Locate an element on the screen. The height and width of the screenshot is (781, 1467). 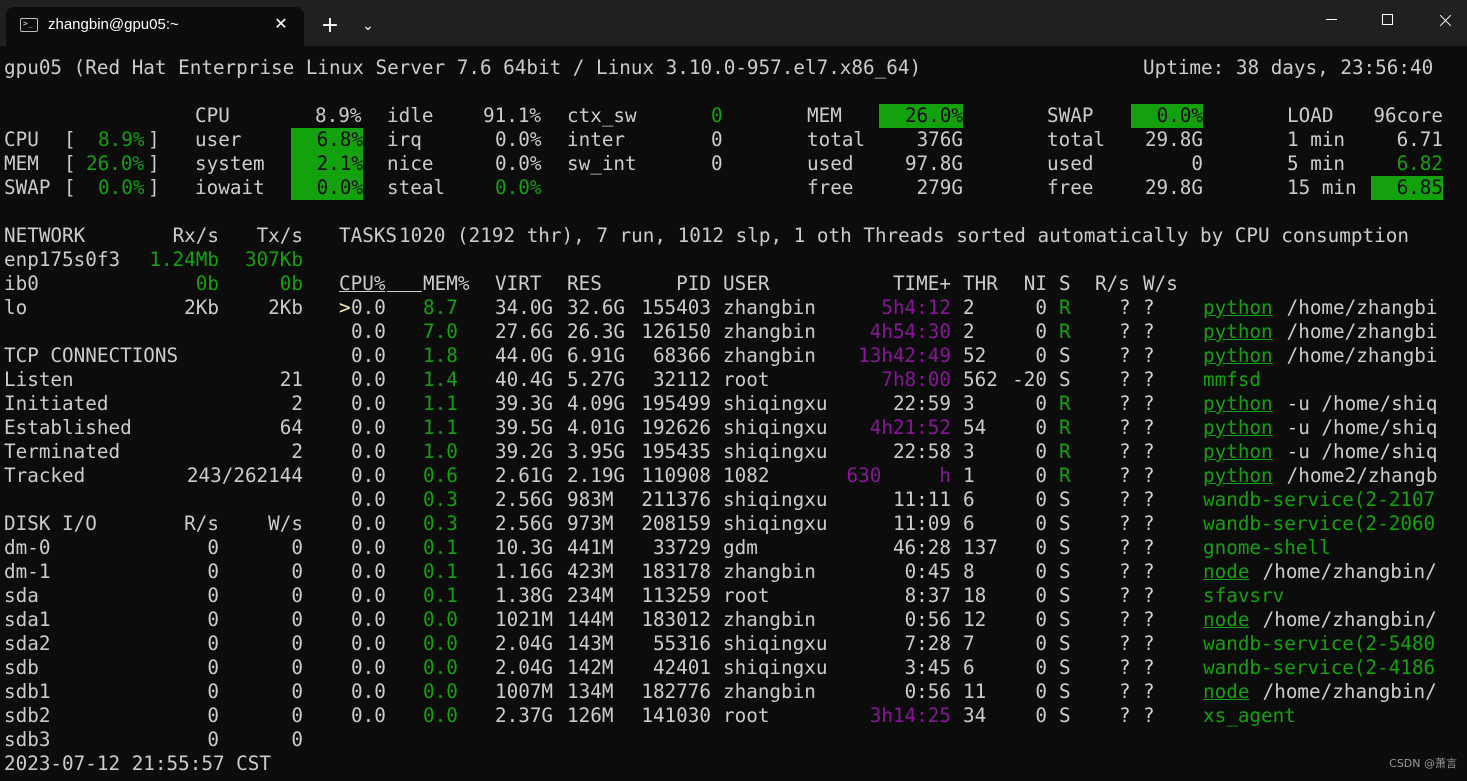
mem-used-label: used is located at coordinates (830, 163).